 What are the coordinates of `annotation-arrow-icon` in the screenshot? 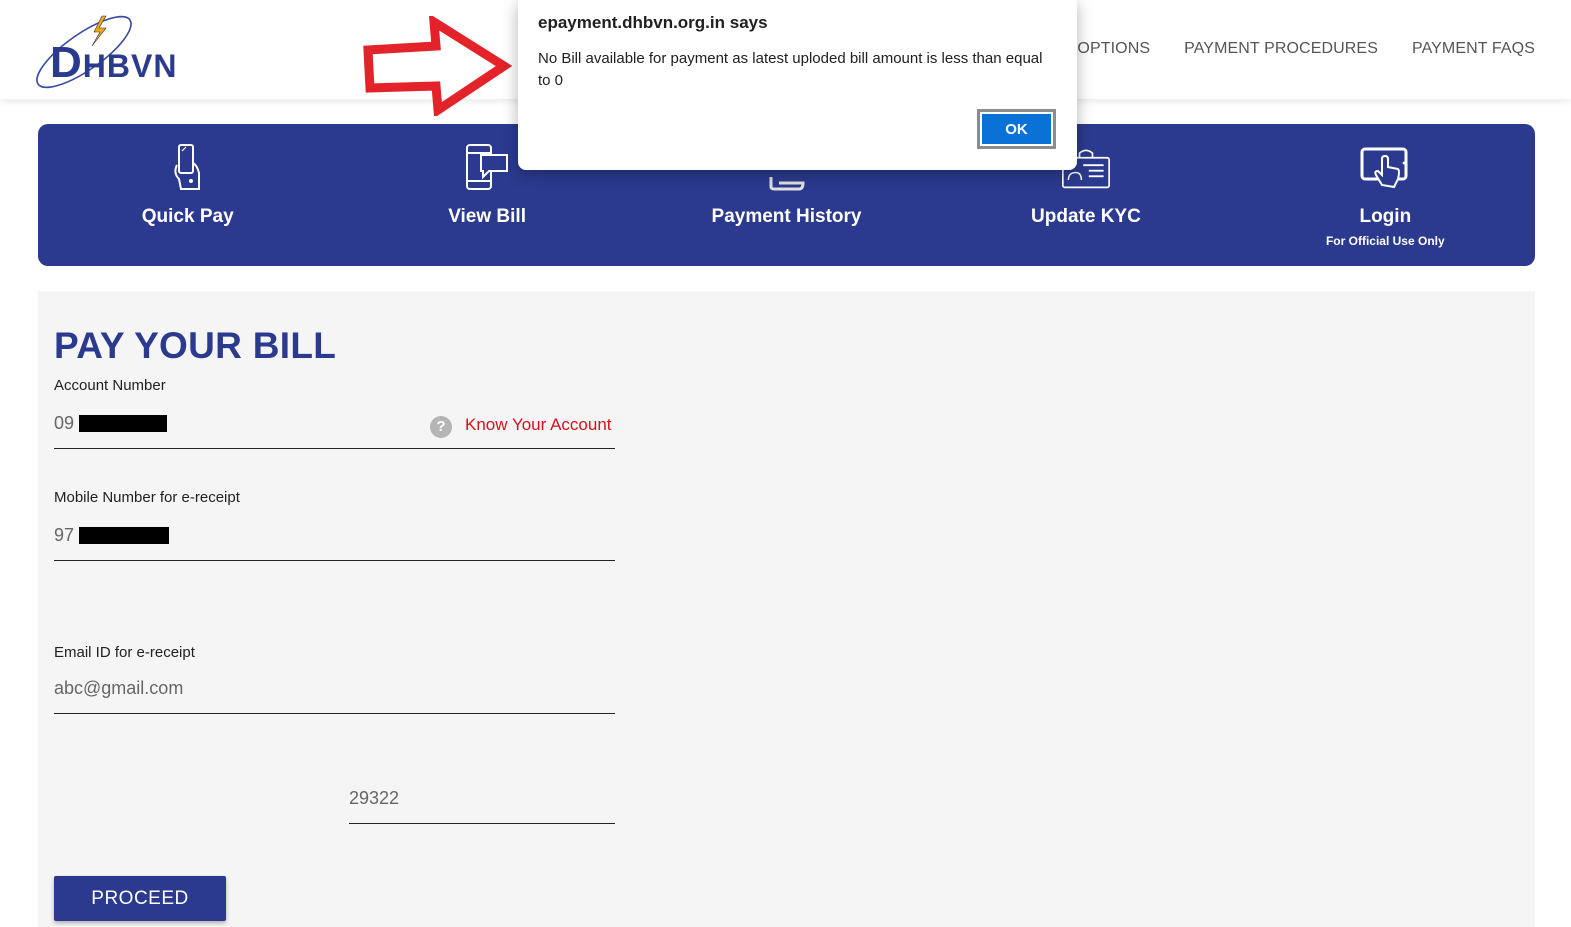 It's located at (437, 66).